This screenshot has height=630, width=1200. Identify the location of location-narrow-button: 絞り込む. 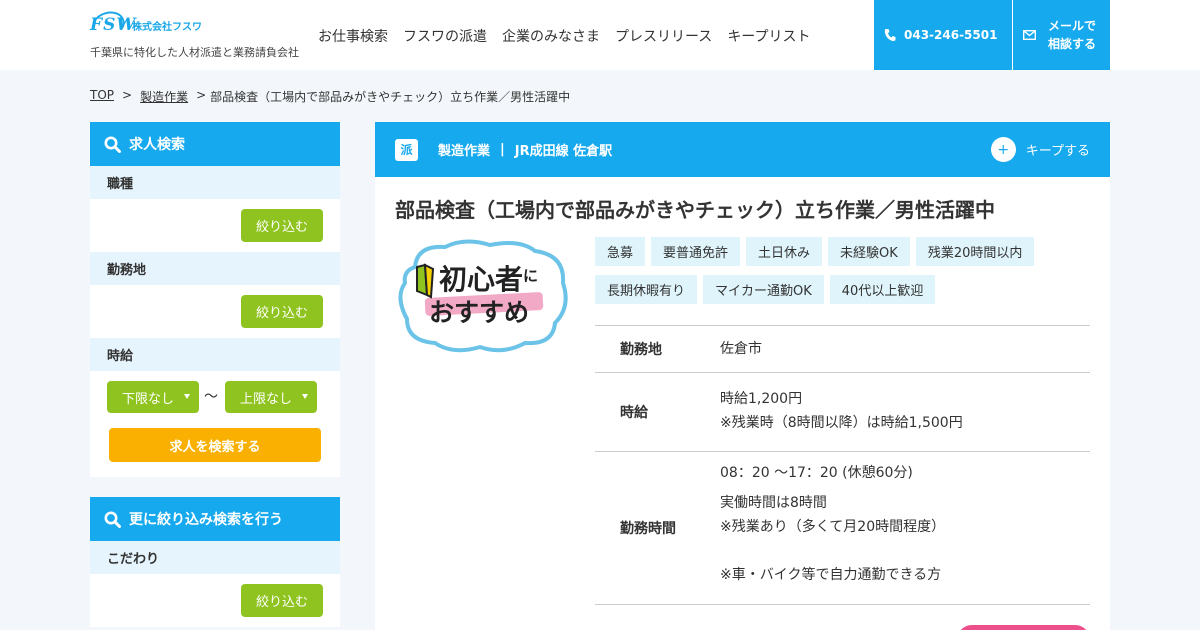
(282, 311).